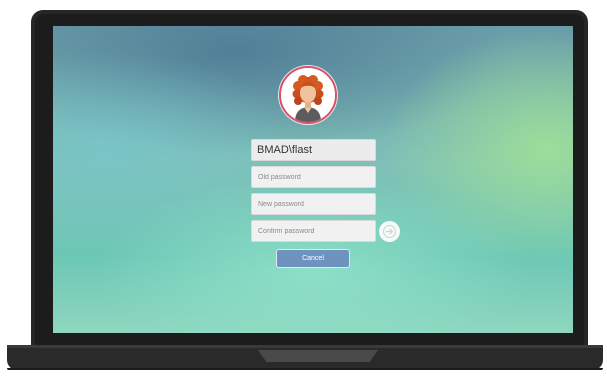 The image size is (607, 377). What do you see at coordinates (313, 204) in the screenshot?
I see `new-password-field` at bounding box center [313, 204].